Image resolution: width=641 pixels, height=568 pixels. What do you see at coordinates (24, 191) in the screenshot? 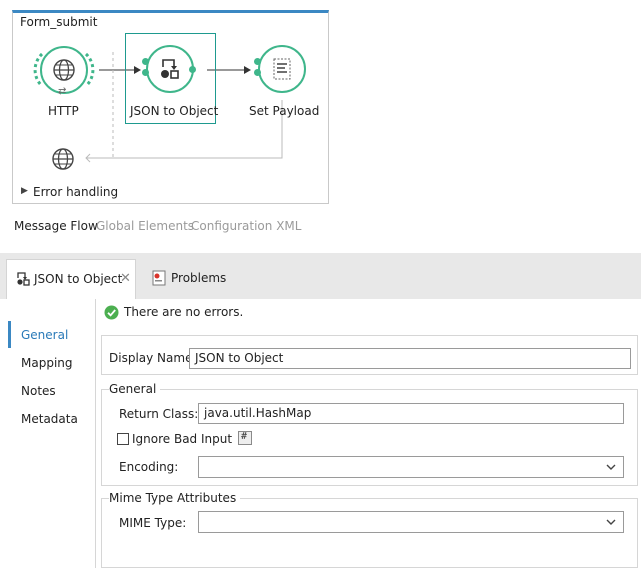
I see `expand-triangle-icon: ▶` at bounding box center [24, 191].